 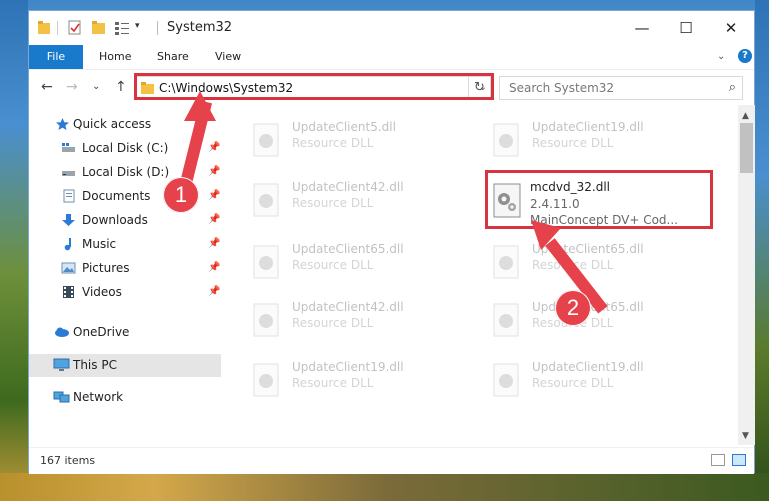 What do you see at coordinates (61, 364) in the screenshot?
I see `computer-icon` at bounding box center [61, 364].